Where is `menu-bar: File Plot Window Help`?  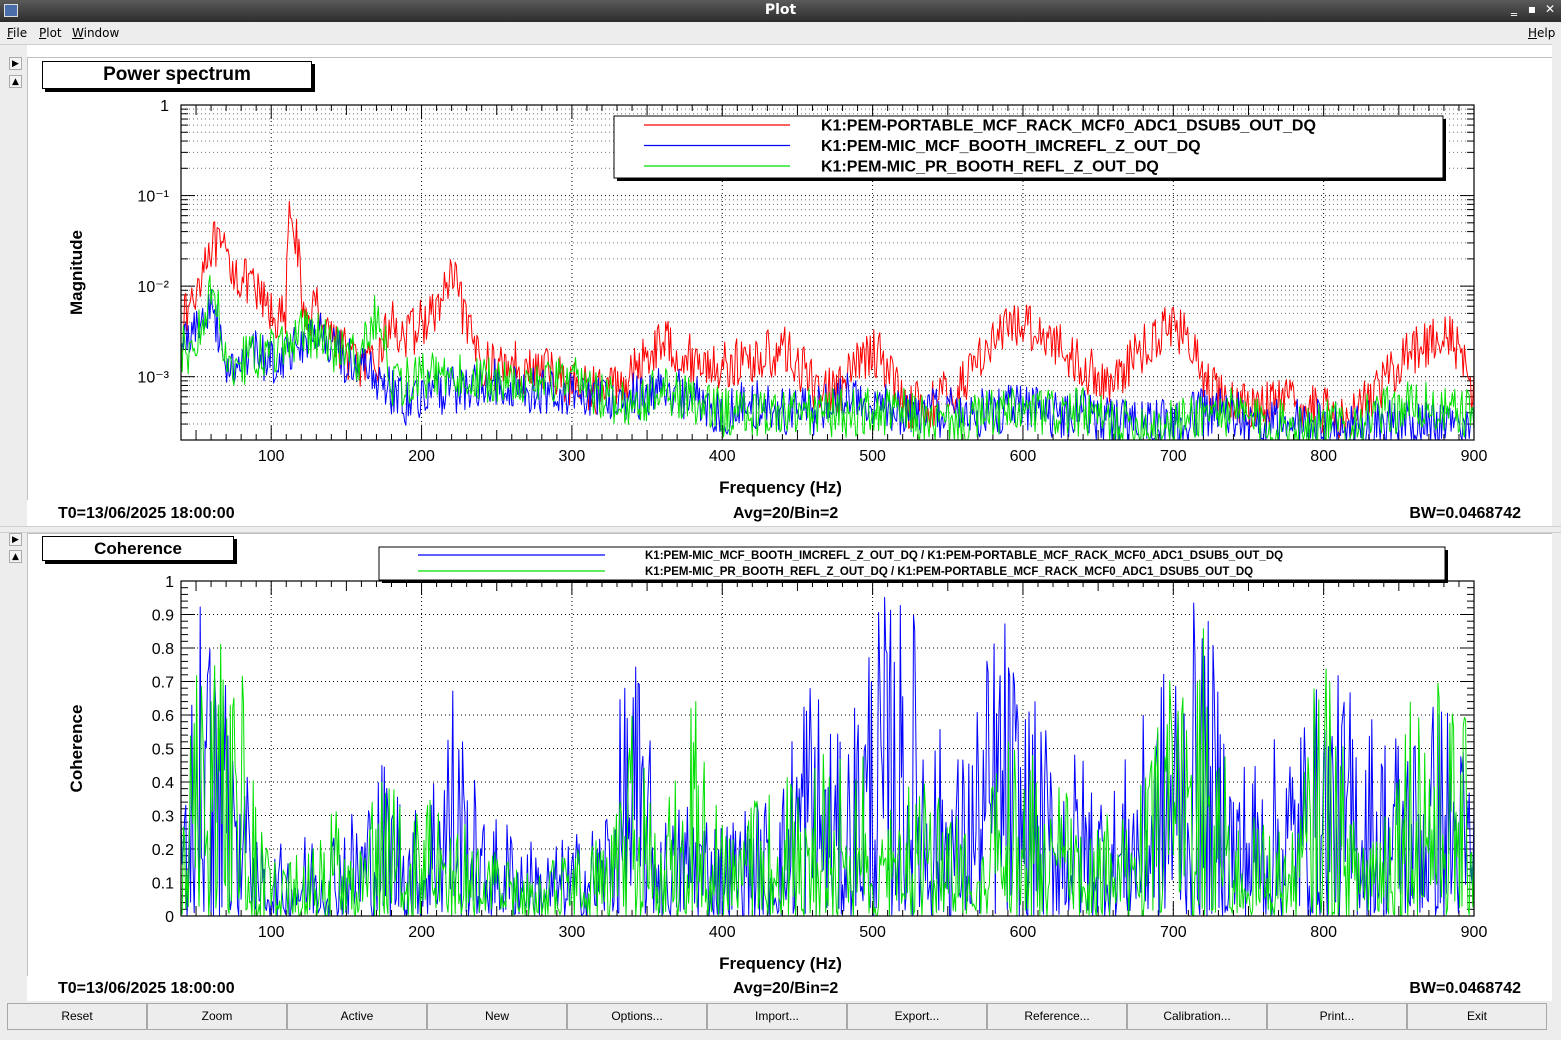 menu-bar: File Plot Window Help is located at coordinates (780, 33).